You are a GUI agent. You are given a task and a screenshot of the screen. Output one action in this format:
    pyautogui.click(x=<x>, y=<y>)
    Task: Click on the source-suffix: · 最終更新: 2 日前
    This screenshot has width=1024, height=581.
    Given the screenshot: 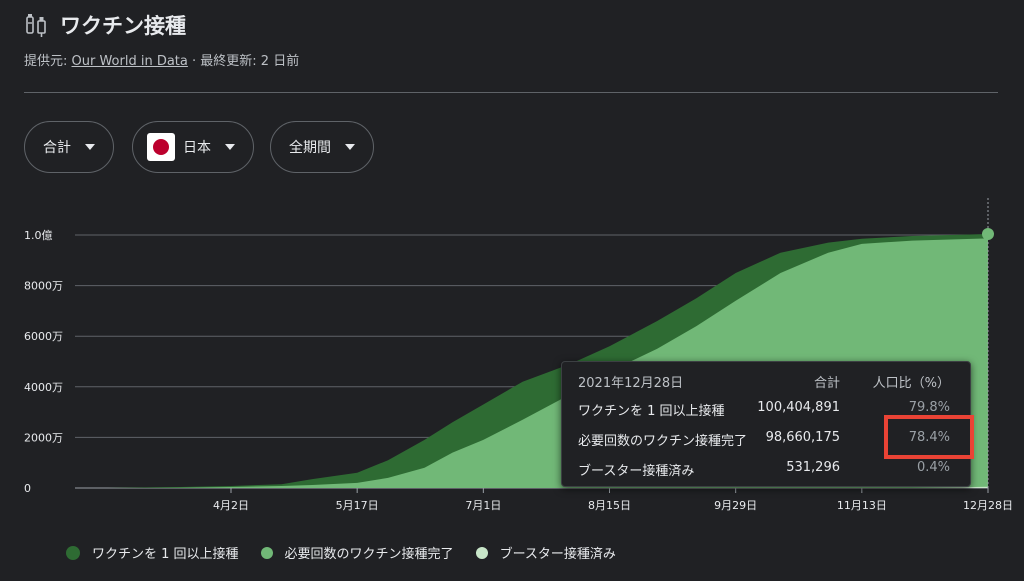 What is the action you would take?
    pyautogui.click(x=243, y=61)
    